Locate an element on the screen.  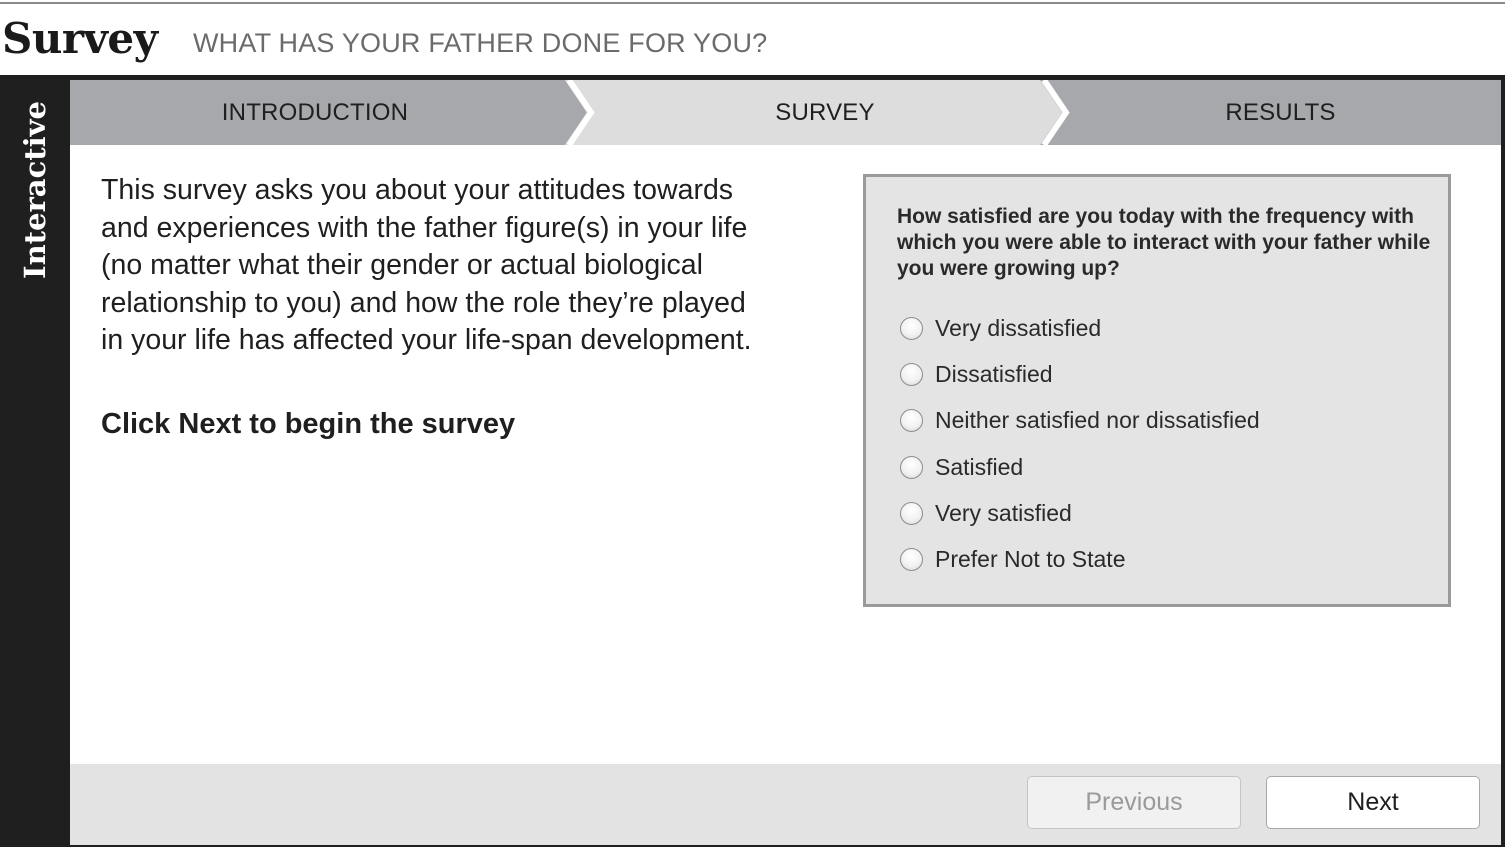
side-strip: Interactive is located at coordinates (35, 461).